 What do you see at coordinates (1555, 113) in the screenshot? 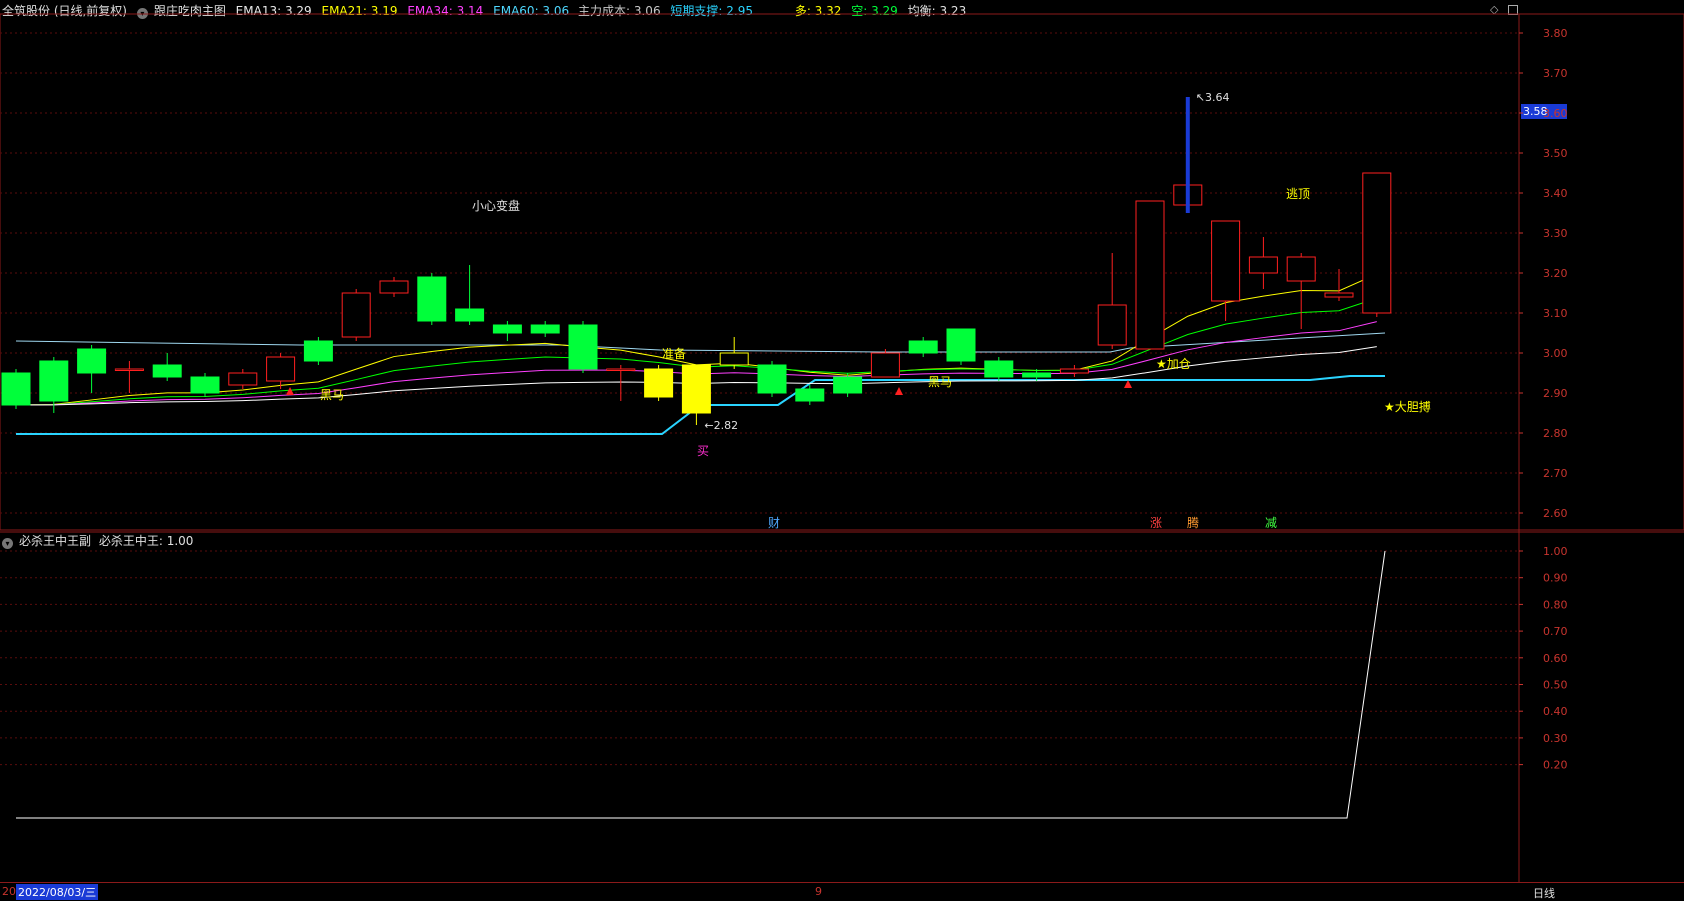
I see `y-tick-label: 3.60` at bounding box center [1555, 113].